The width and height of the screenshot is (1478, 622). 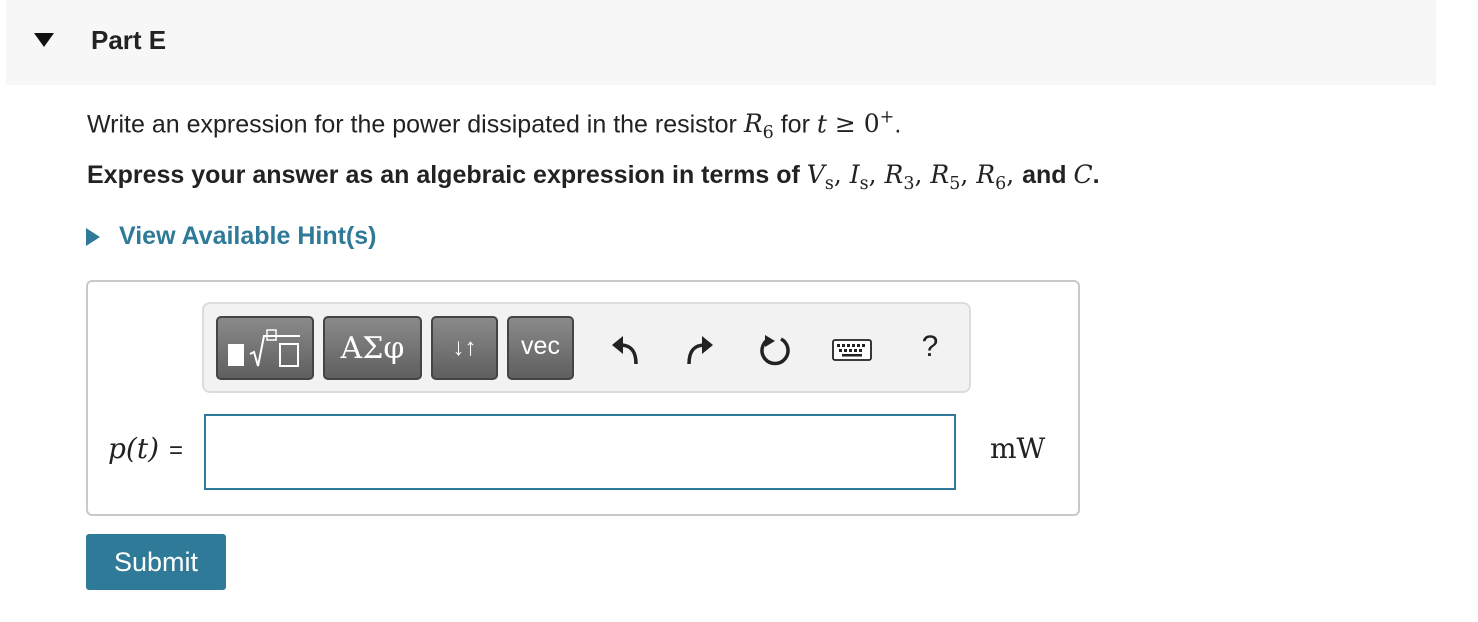 I want to click on subscript-superscript-button: ↓↑, so click(x=464, y=348).